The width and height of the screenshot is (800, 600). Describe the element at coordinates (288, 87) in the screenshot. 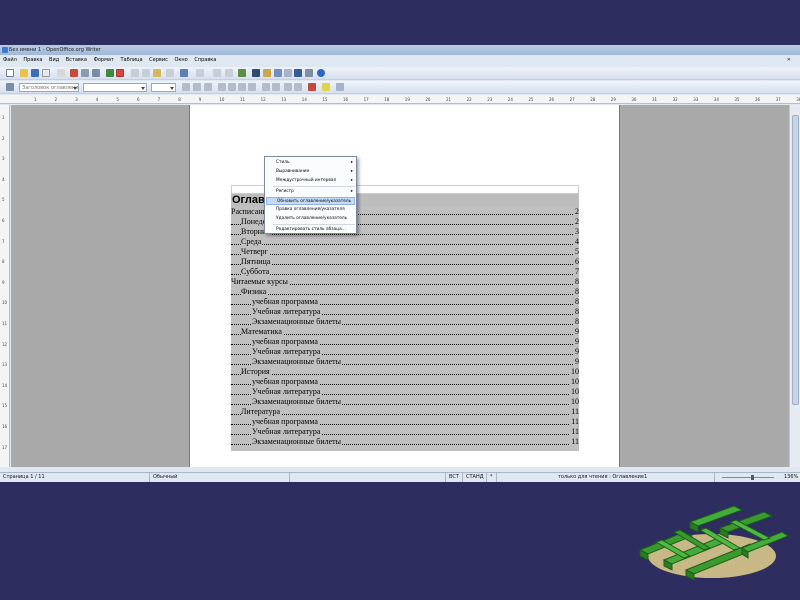

I see `decrease-indent-icon` at that location.